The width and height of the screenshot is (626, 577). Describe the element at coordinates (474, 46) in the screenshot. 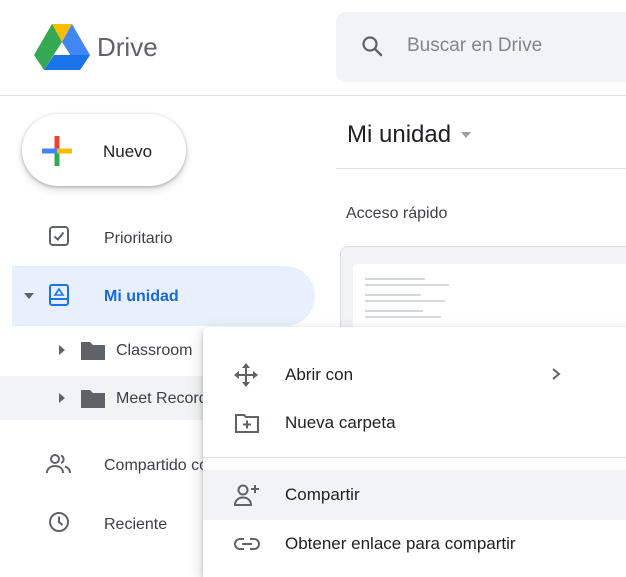

I see `search-input: Buscar en Drive` at that location.